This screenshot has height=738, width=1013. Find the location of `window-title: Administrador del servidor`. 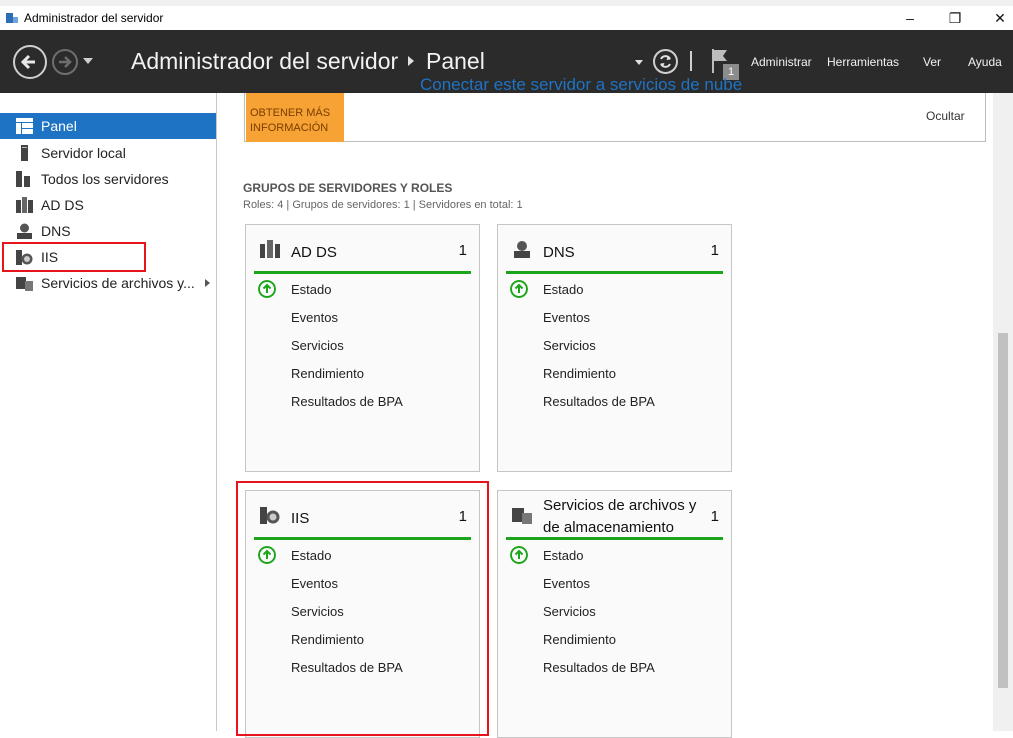

window-title: Administrador del servidor is located at coordinates (94, 18).